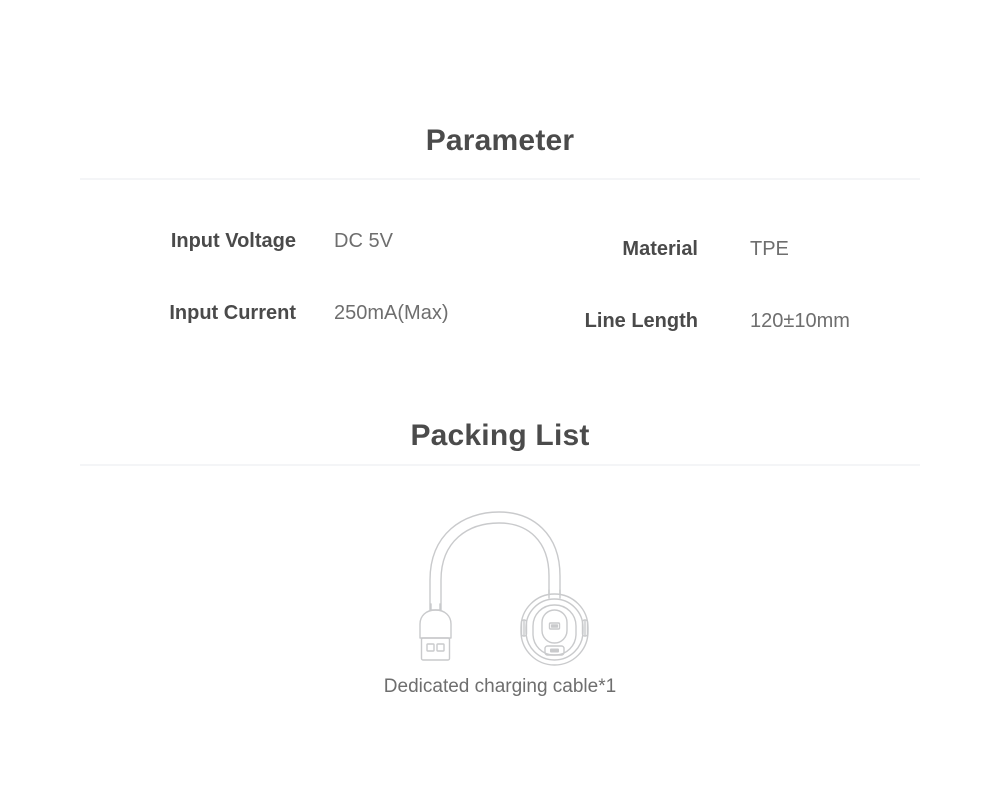  What do you see at coordinates (769, 249) in the screenshot?
I see `spec-value-material: TPE` at bounding box center [769, 249].